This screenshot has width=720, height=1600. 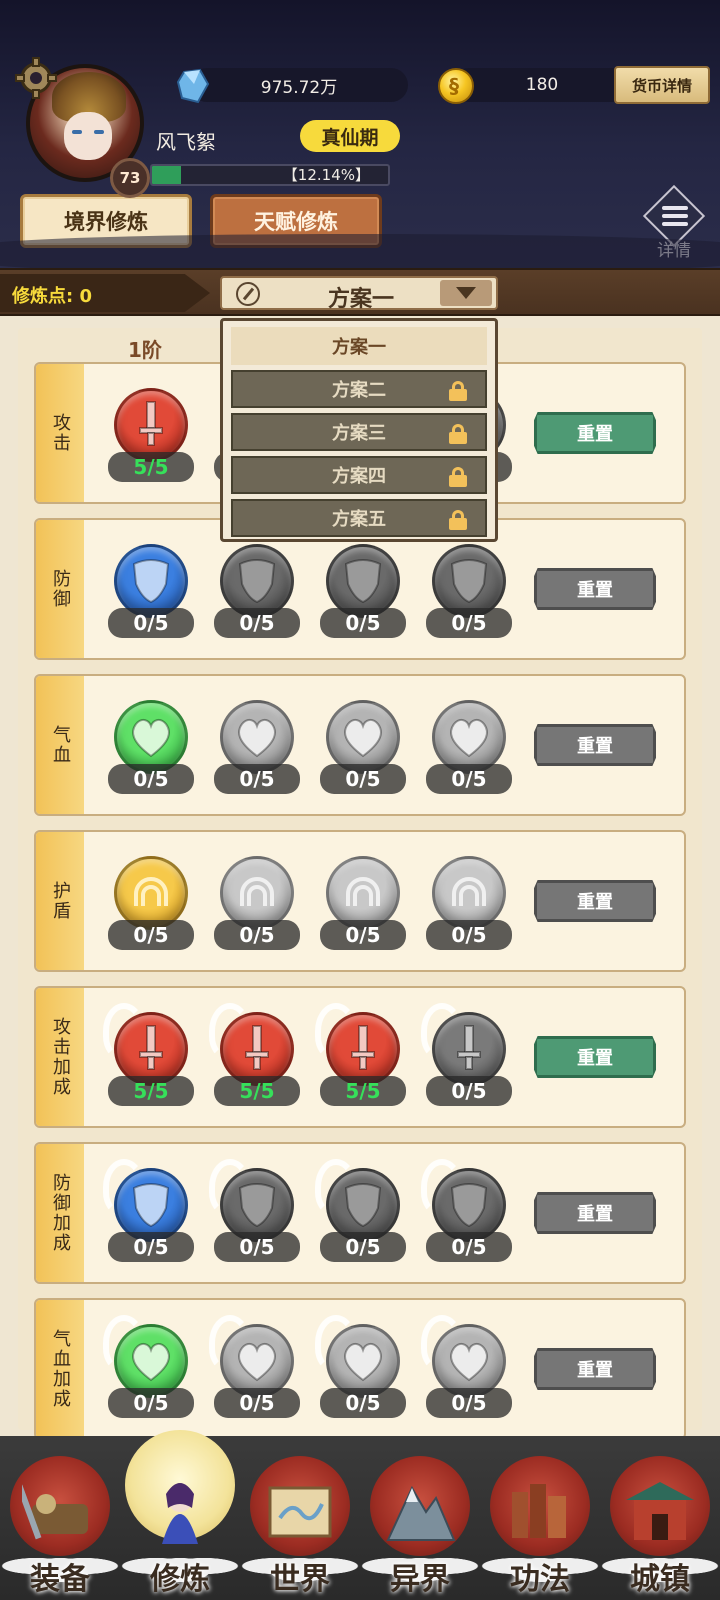 I want to click on gold-coin-icon, so click(x=456, y=86).